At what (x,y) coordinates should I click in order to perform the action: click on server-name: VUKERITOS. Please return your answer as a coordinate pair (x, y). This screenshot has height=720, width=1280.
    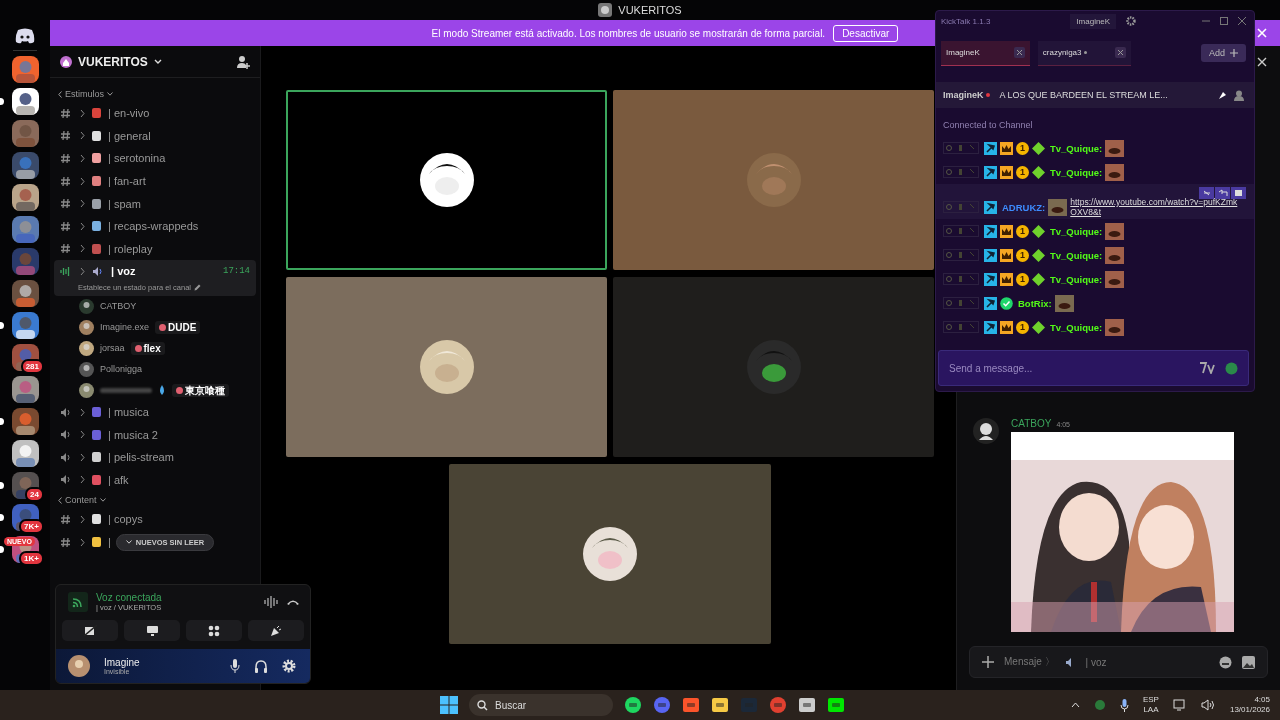
    Looking at the image, I should click on (113, 61).